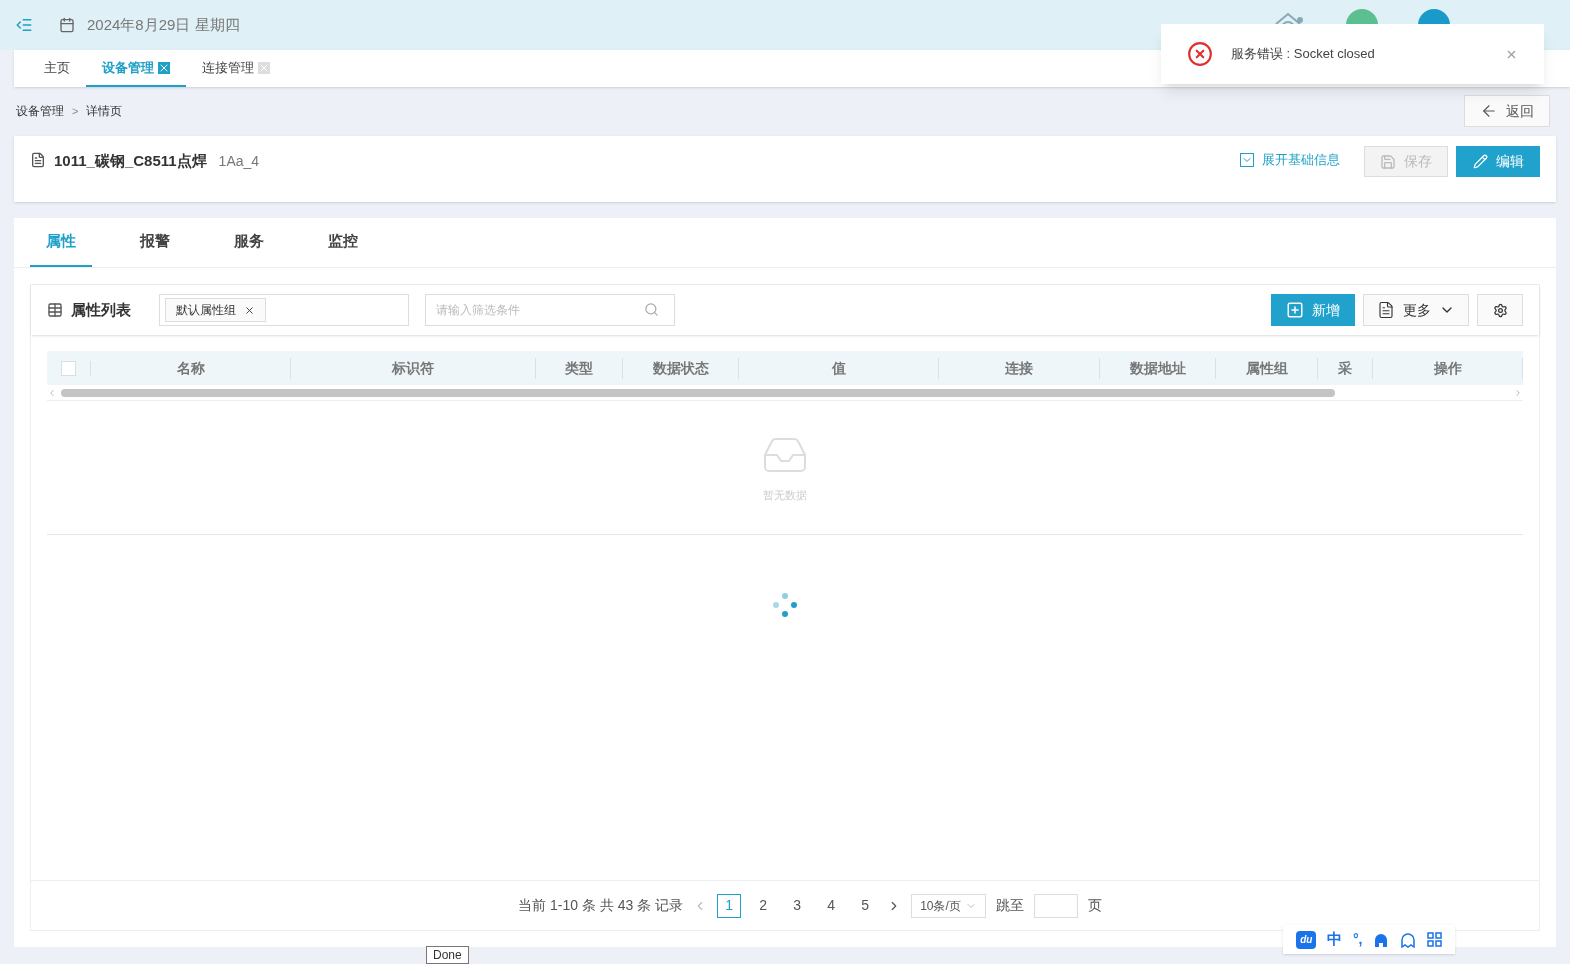 The image size is (1570, 964). I want to click on page-number: 3, so click(797, 905).